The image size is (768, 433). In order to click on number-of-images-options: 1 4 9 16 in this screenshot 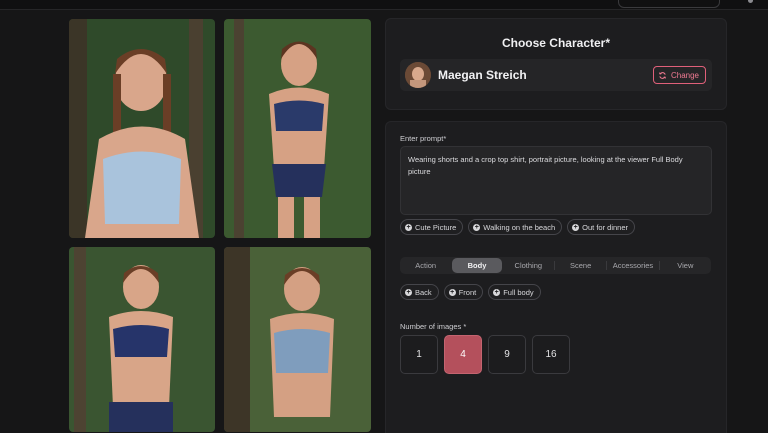, I will do `click(485, 354)`.